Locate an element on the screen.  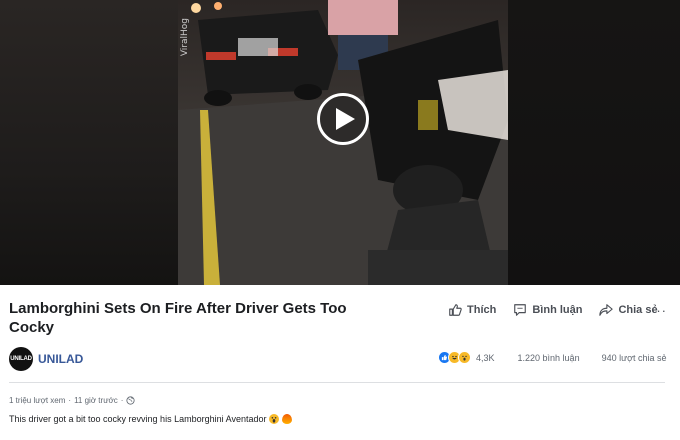
comment-icon is located at coordinates (520, 310).